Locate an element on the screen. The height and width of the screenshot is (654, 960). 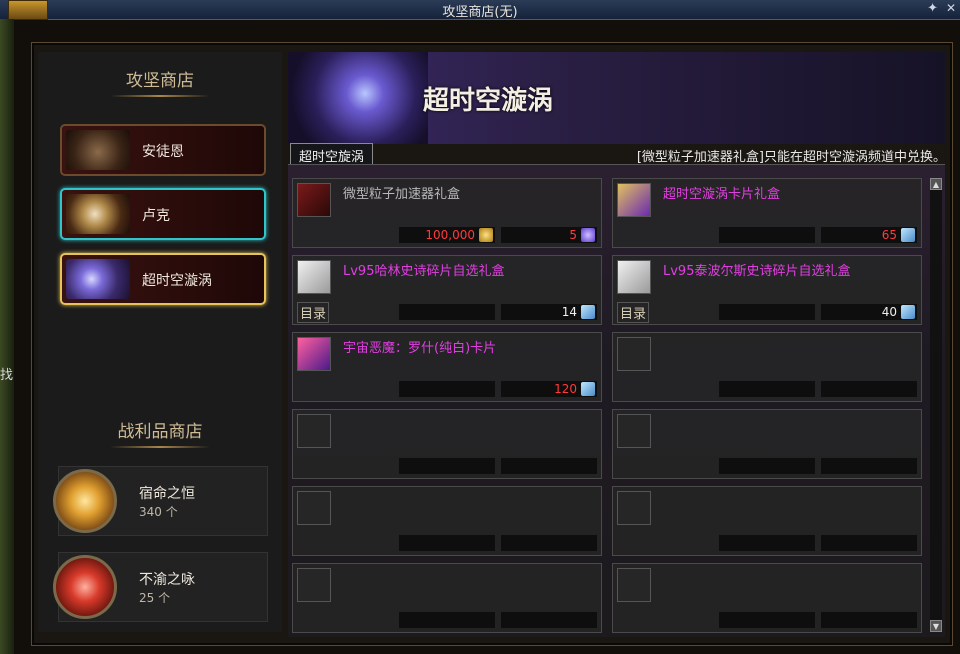
item-name: 超时空漩涡卡片礼盒 is located at coordinates (722, 194).